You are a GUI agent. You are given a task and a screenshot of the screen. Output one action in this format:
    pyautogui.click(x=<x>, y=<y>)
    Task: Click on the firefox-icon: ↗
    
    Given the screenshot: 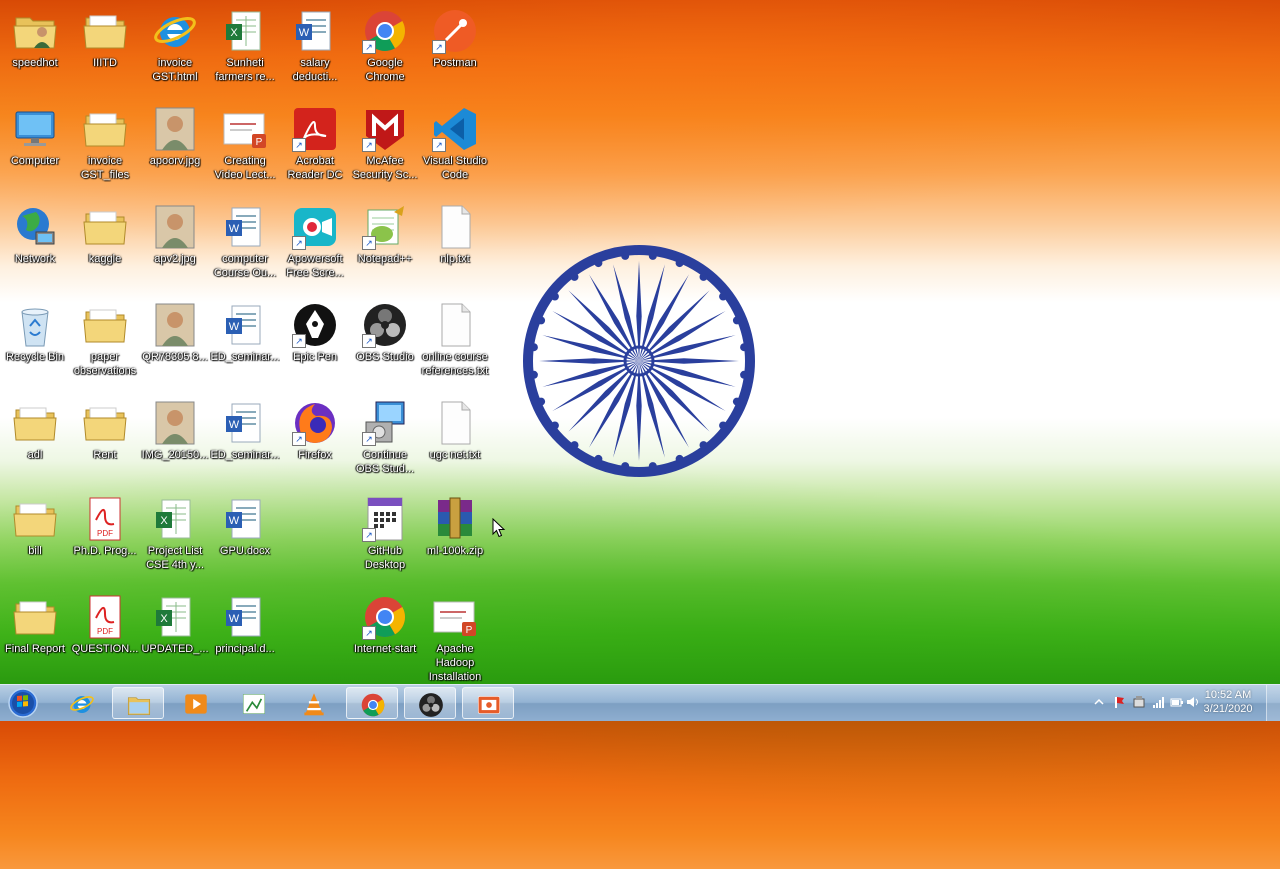 What is the action you would take?
    pyautogui.click(x=315, y=423)
    